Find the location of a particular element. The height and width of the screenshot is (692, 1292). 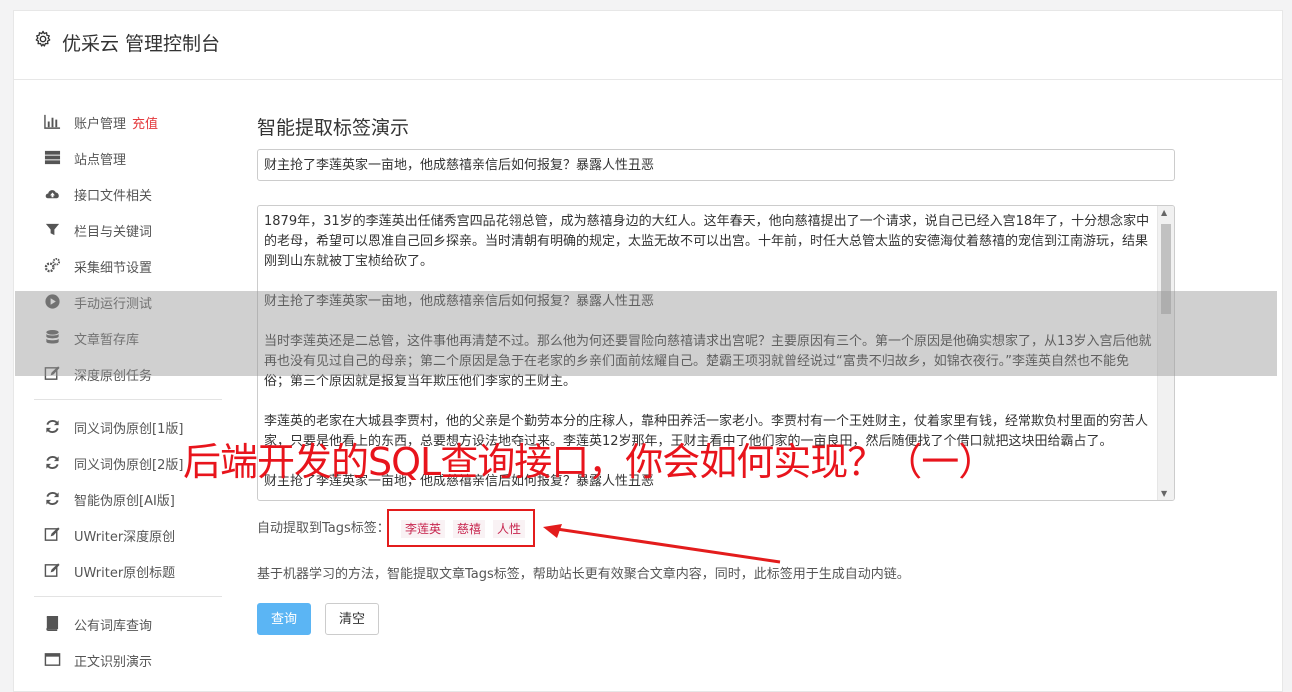

sidebar-item-label: 智能伪原创[AI版] is located at coordinates (124, 501).